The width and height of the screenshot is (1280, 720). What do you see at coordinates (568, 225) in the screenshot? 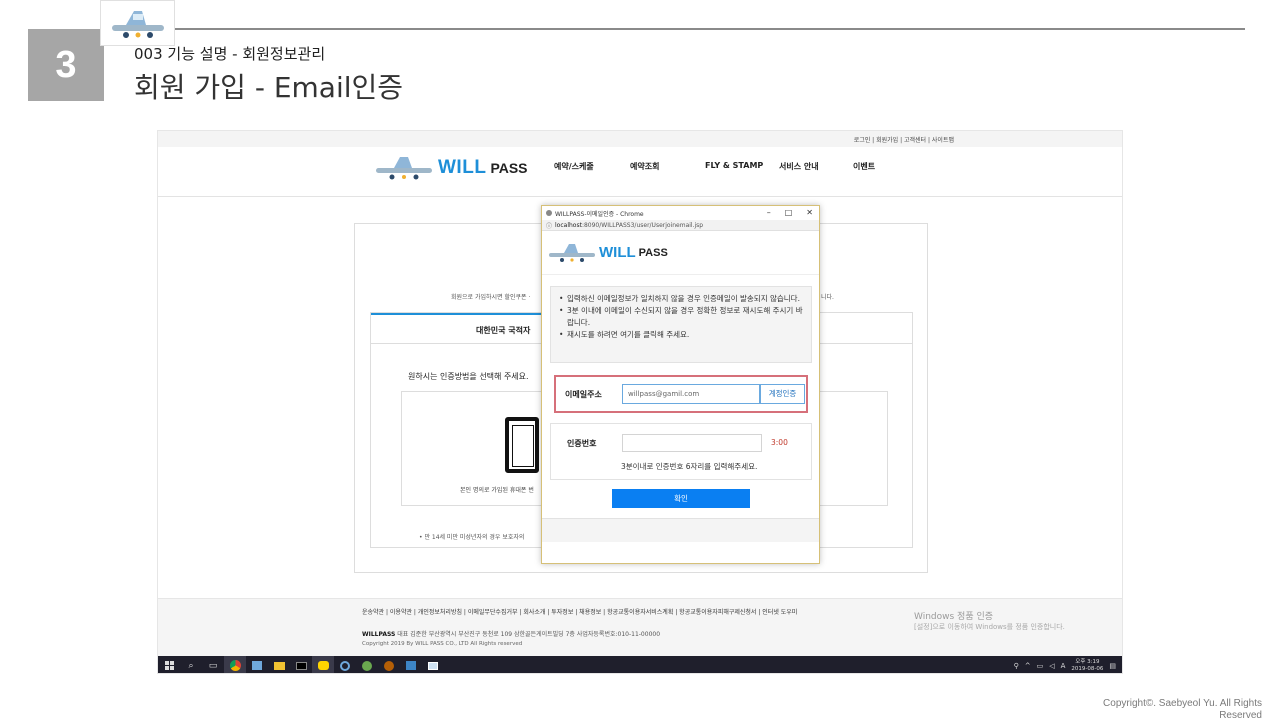
I see `url-host: localhost` at bounding box center [568, 225].